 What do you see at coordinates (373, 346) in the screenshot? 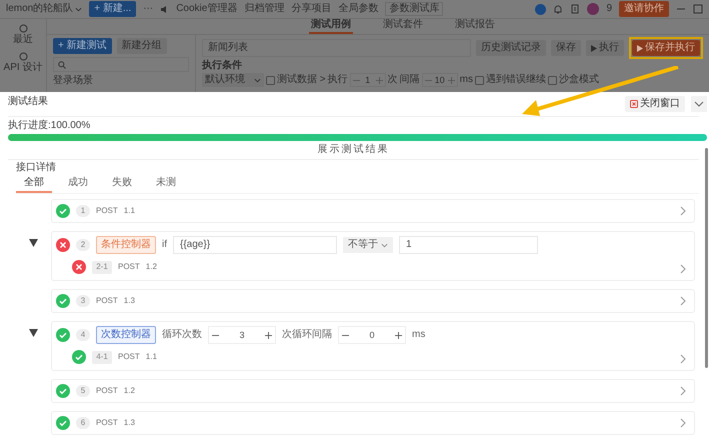
I see `step-card: 4 次数控制器 循环次数 3 次循环间隔 0 ms 4-1 POST 1.1` at bounding box center [373, 346].